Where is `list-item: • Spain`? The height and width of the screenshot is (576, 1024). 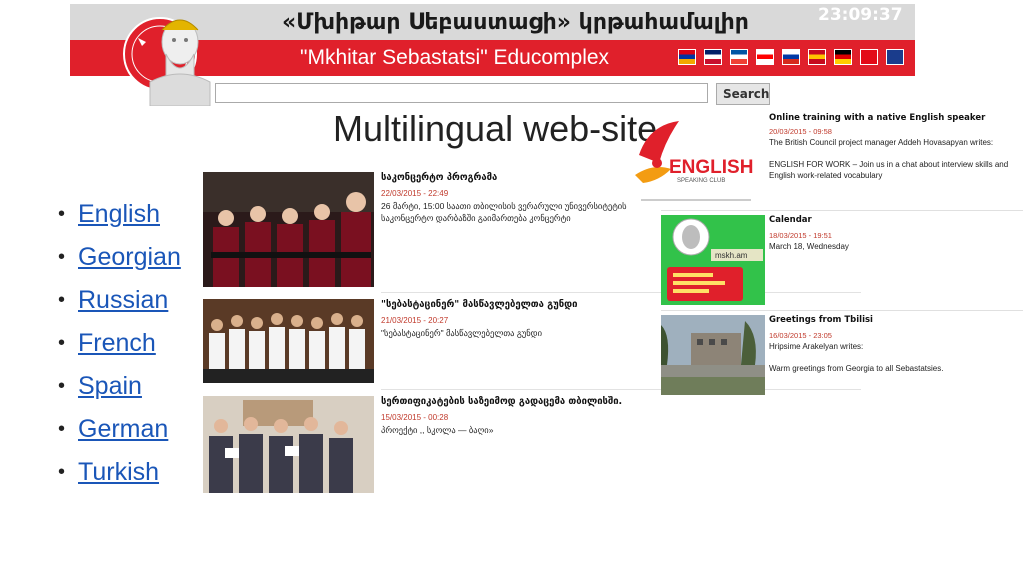 list-item: • Spain is located at coordinates (119, 386).